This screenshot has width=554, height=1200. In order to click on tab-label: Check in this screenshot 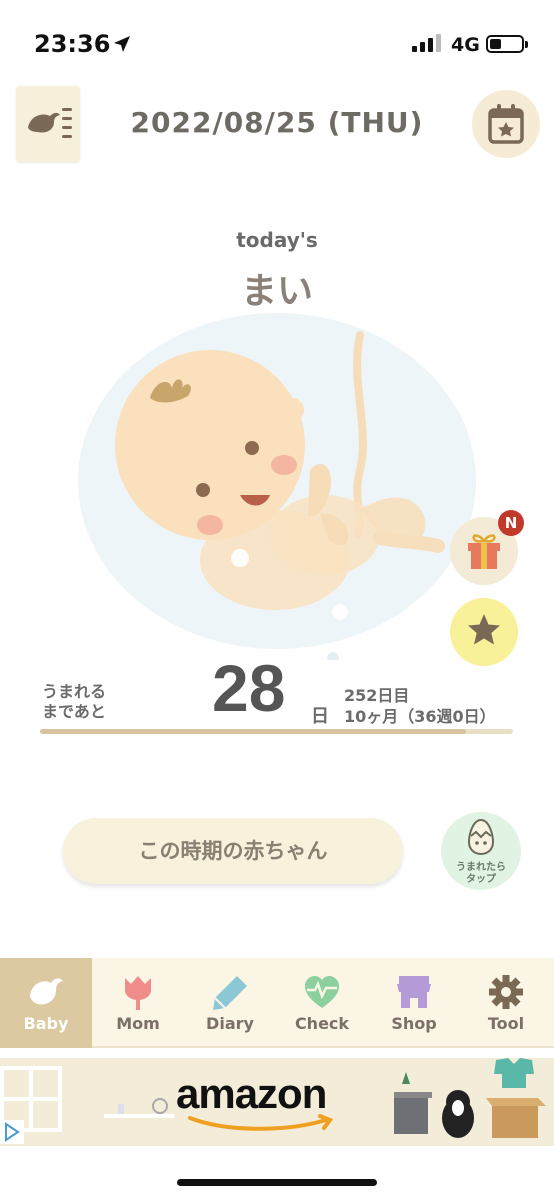, I will do `click(322, 1023)`.